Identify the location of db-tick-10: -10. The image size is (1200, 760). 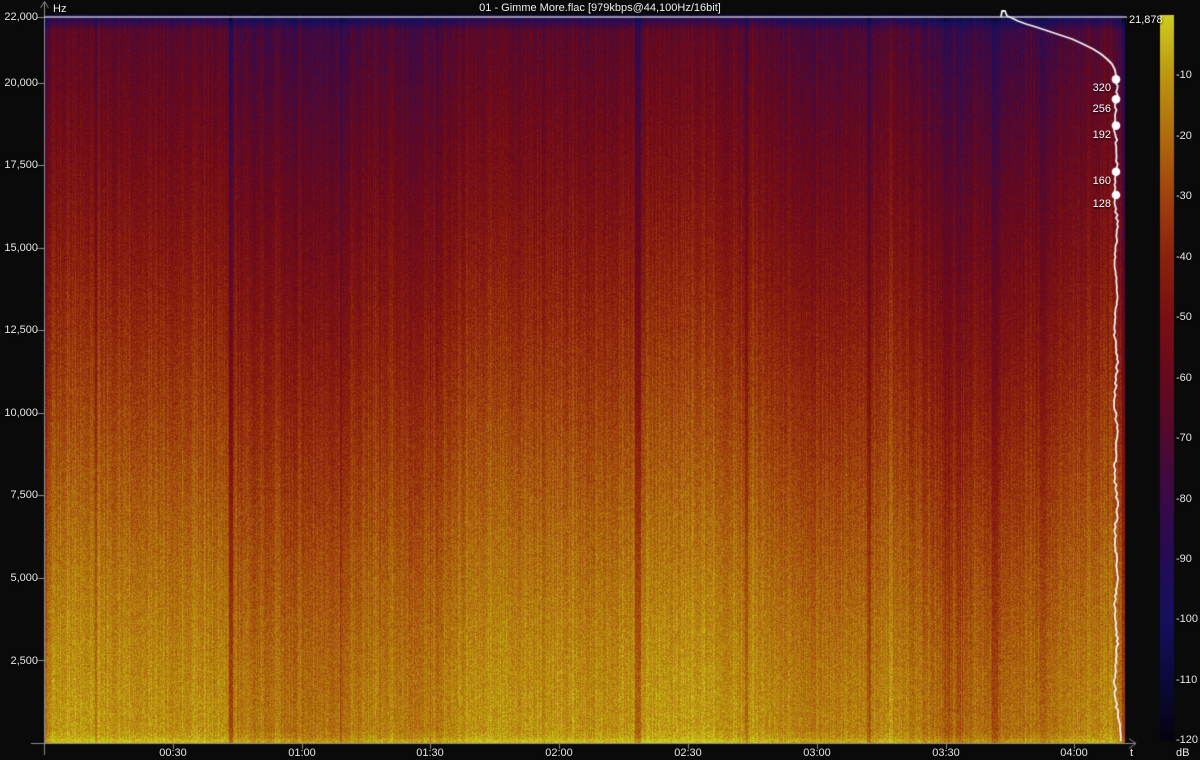
(1184, 75).